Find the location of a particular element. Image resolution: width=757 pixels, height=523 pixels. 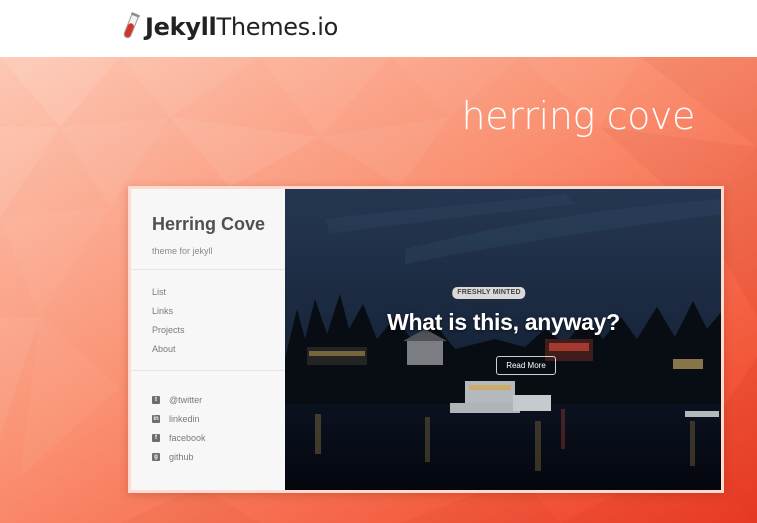

nav-item-about: About is located at coordinates (168, 353).